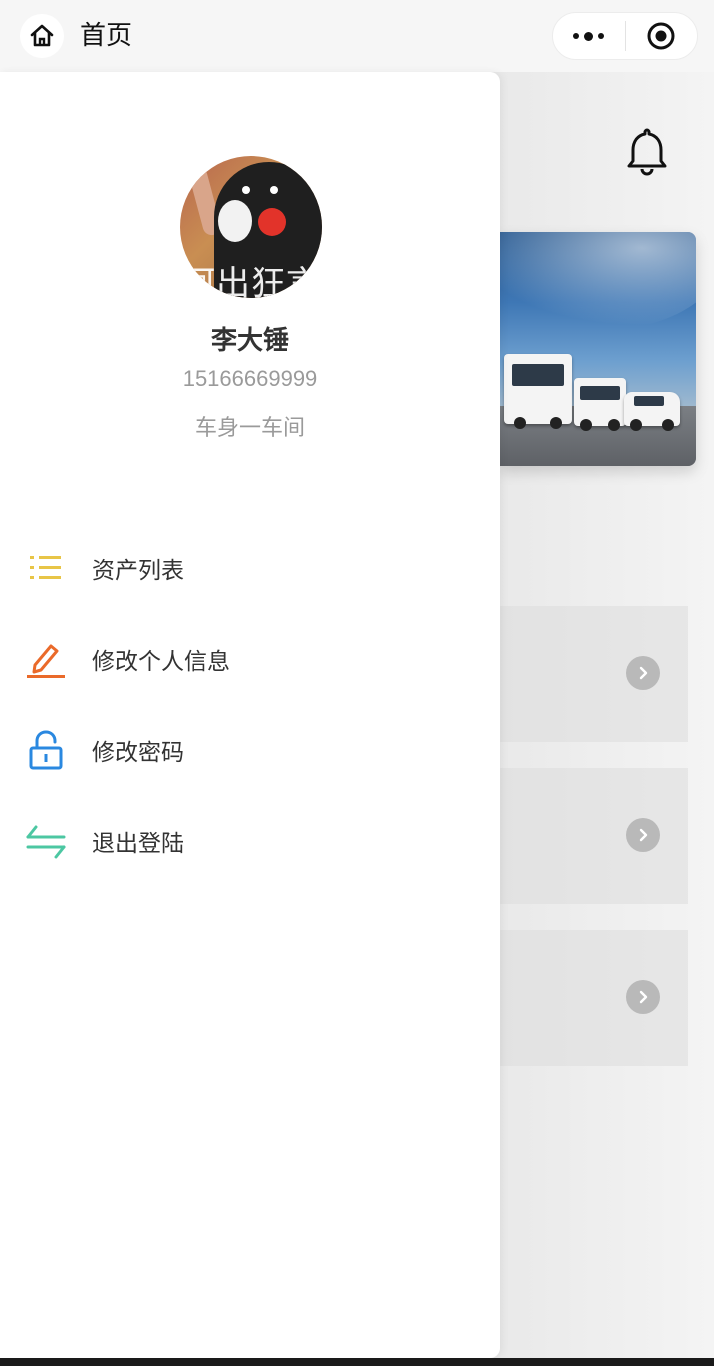  What do you see at coordinates (538, 391) in the screenshot?
I see `truck-image` at bounding box center [538, 391].